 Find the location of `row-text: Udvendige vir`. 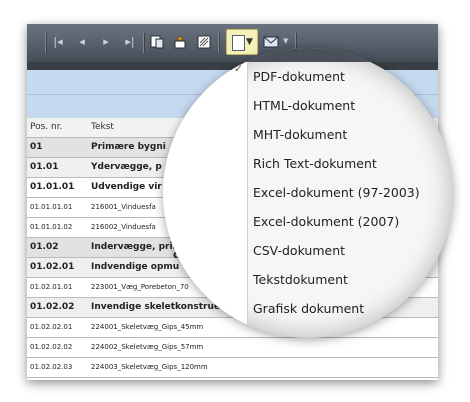

row-text: Udvendige vir is located at coordinates (126, 187).